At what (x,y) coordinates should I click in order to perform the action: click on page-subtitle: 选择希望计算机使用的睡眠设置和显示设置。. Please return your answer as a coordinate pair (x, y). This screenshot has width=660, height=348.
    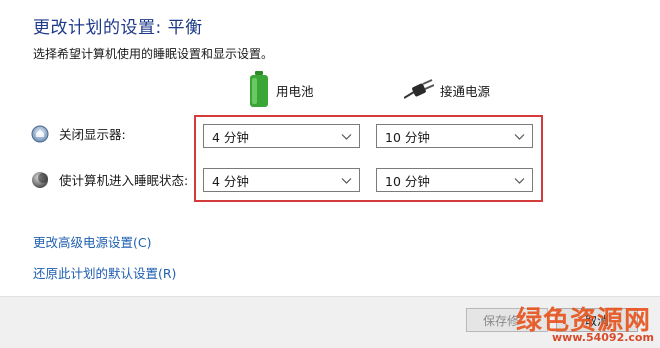
    Looking at the image, I should click on (153, 54).